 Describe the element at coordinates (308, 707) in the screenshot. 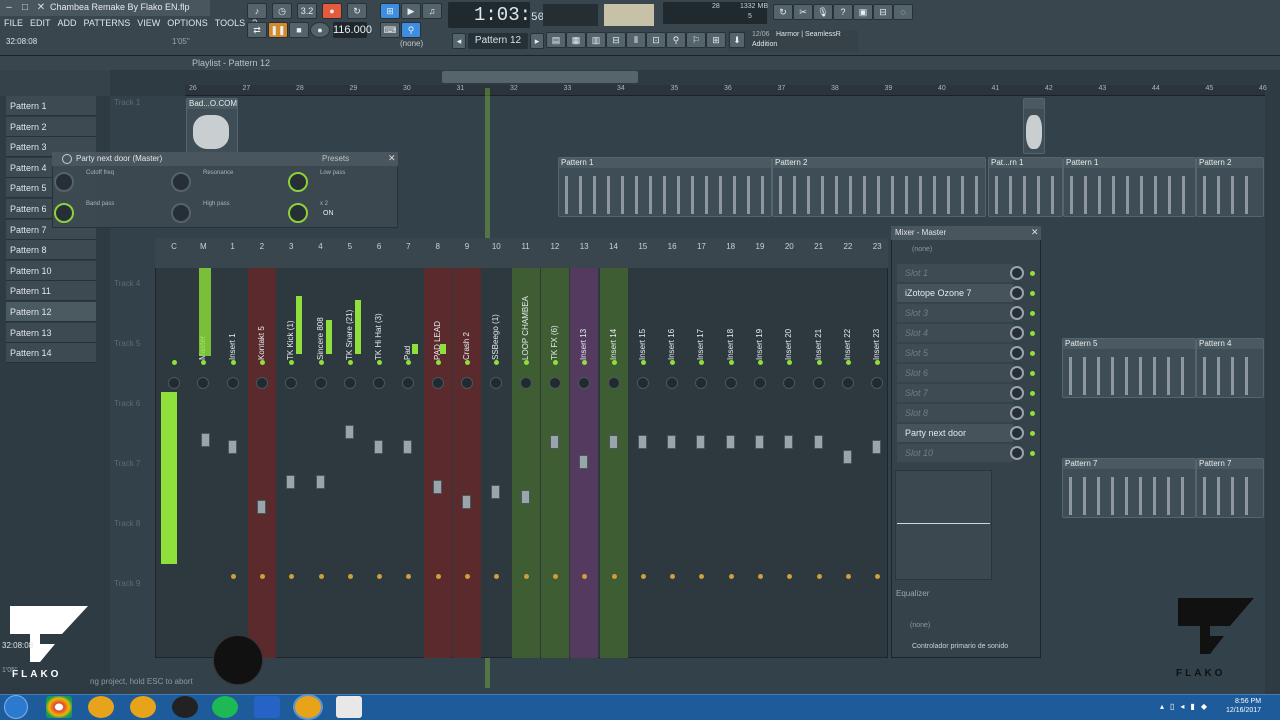

I see `fl-studio-active-icon` at that location.